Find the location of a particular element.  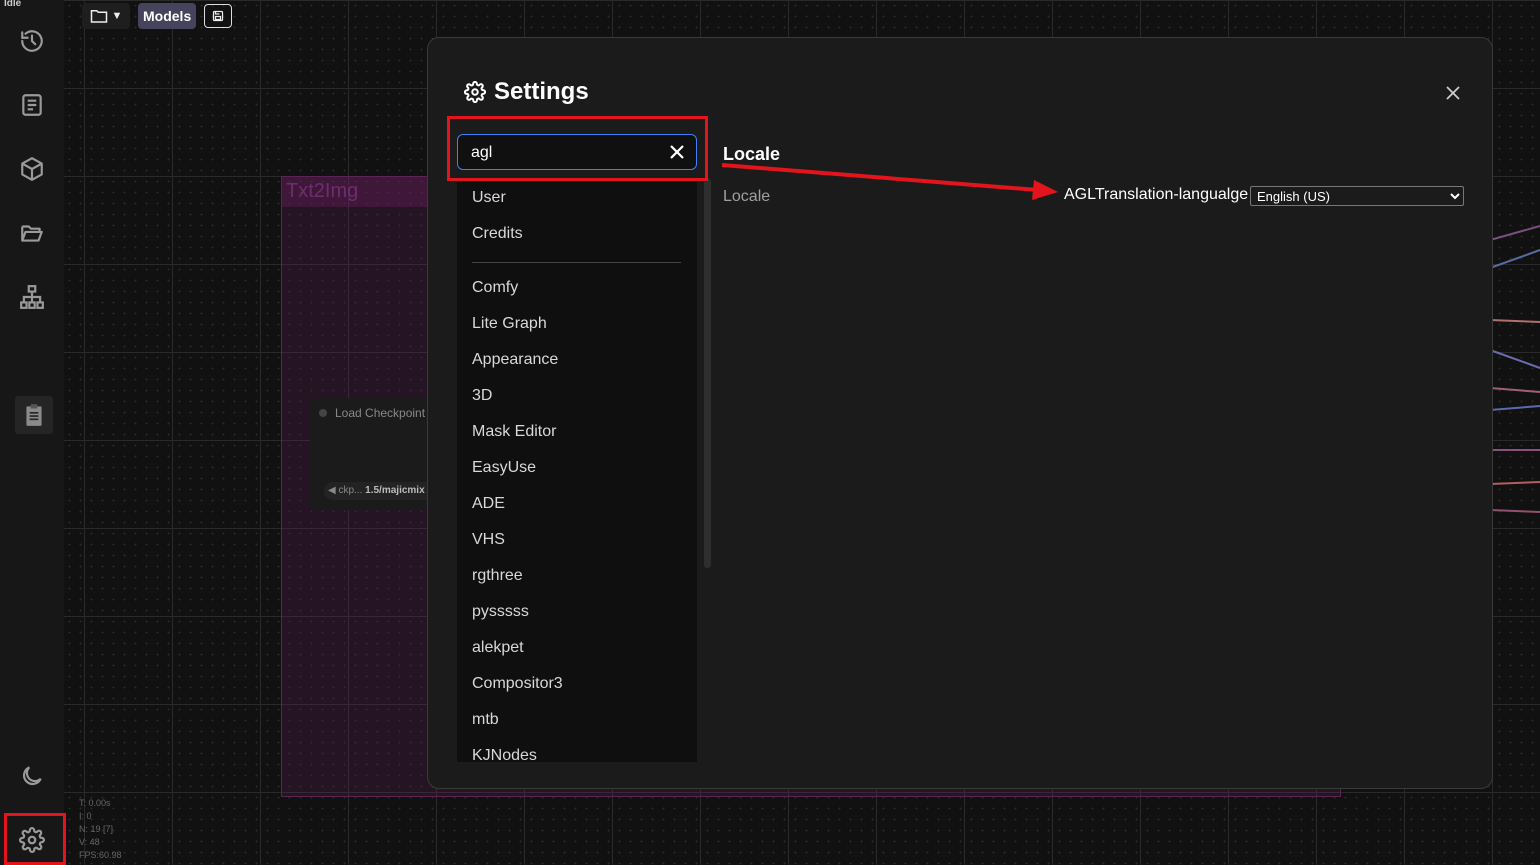

settings-search is located at coordinates (577, 152).